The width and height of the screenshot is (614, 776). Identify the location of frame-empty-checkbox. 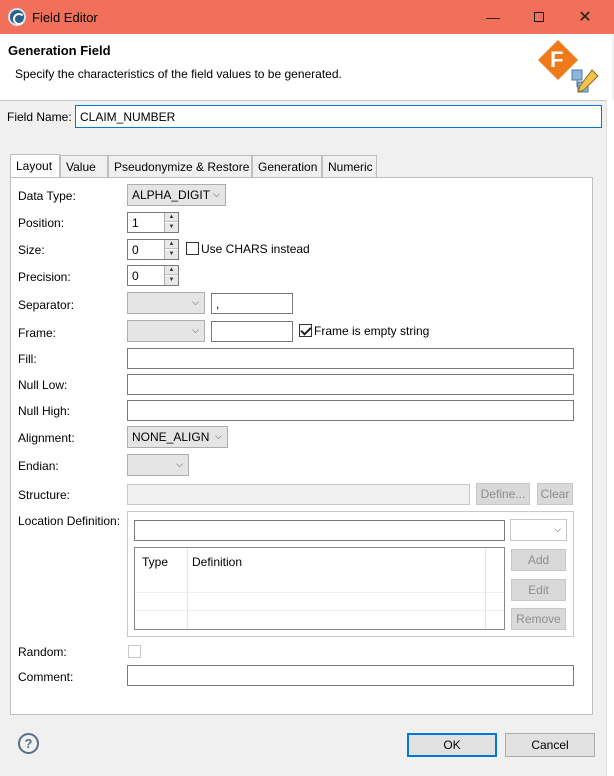
(305, 330).